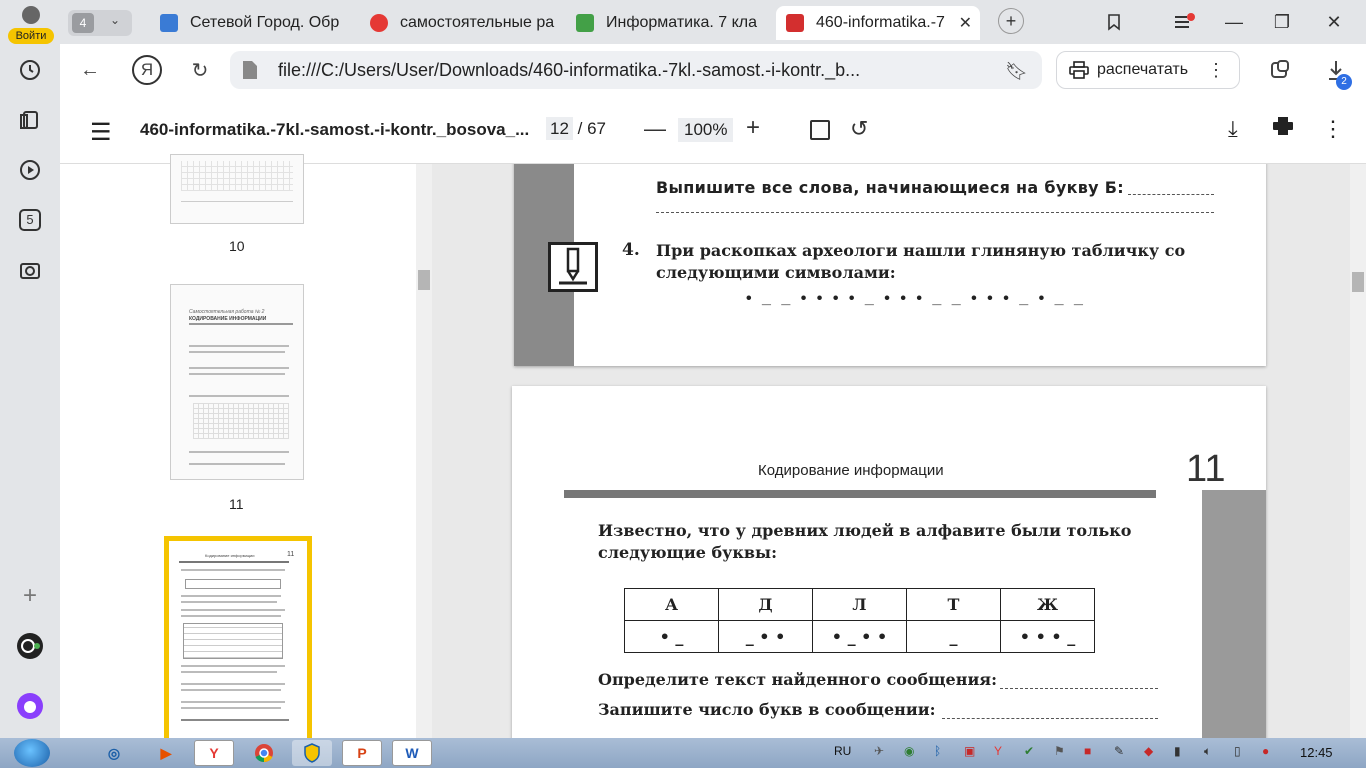 Image resolution: width=1366 pixels, height=768 pixels. I want to click on tab-samostoyatelnye: самостоятельные ра, so click(470, 23).